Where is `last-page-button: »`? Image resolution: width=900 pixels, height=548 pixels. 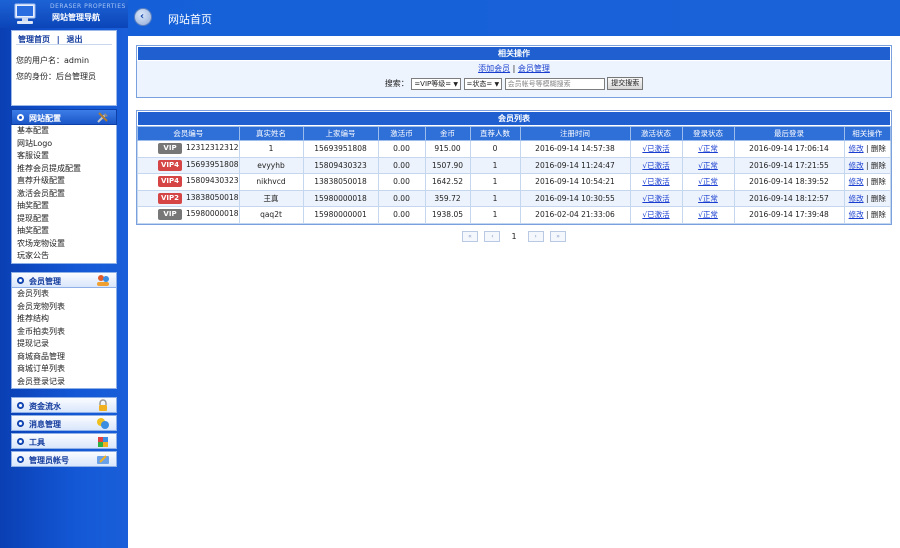 last-page-button: » is located at coordinates (558, 236).